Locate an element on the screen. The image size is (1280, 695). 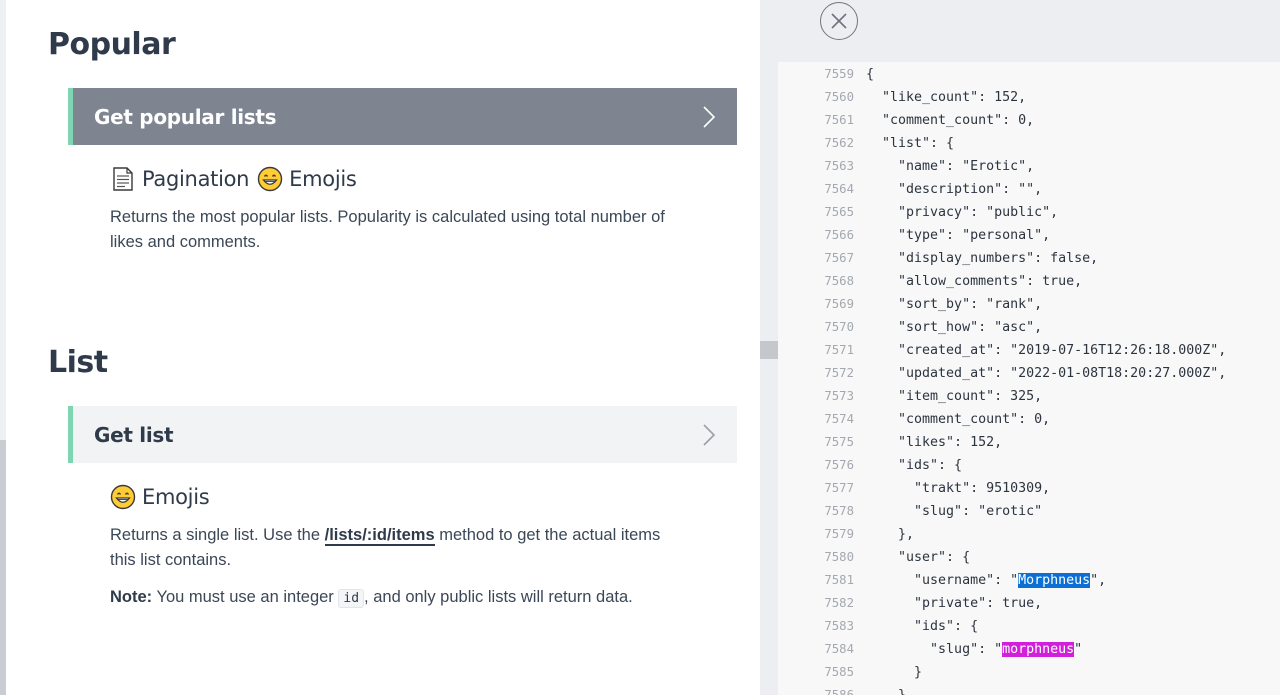
code-text: "name": "Erotic", is located at coordinates (950, 166).